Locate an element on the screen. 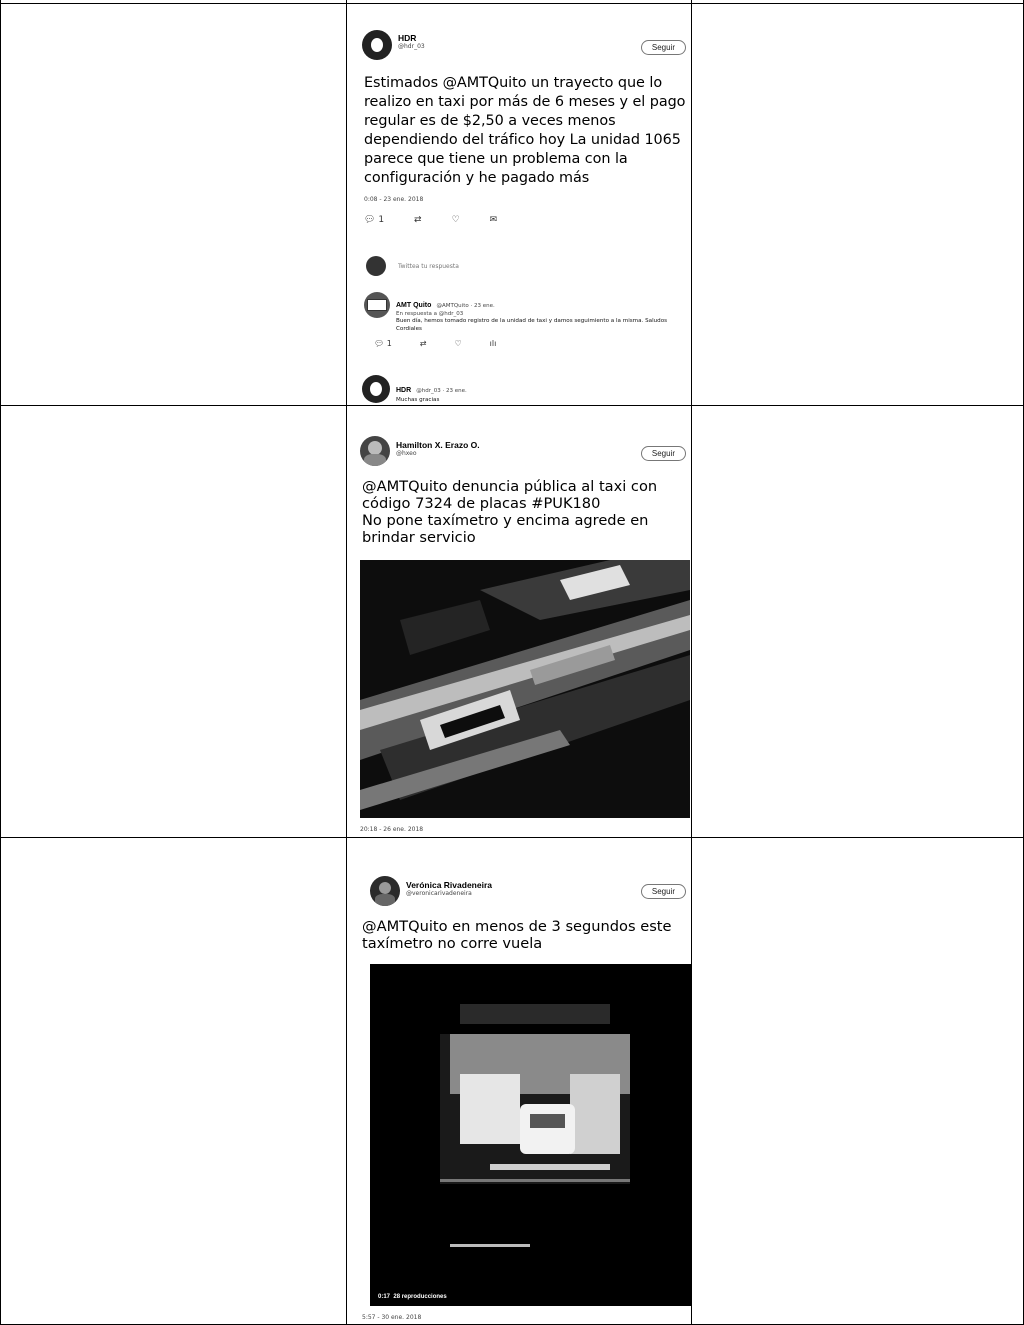 This screenshot has height=1325, width=1024. reply-text: Muchas gracias is located at coordinates (418, 400).